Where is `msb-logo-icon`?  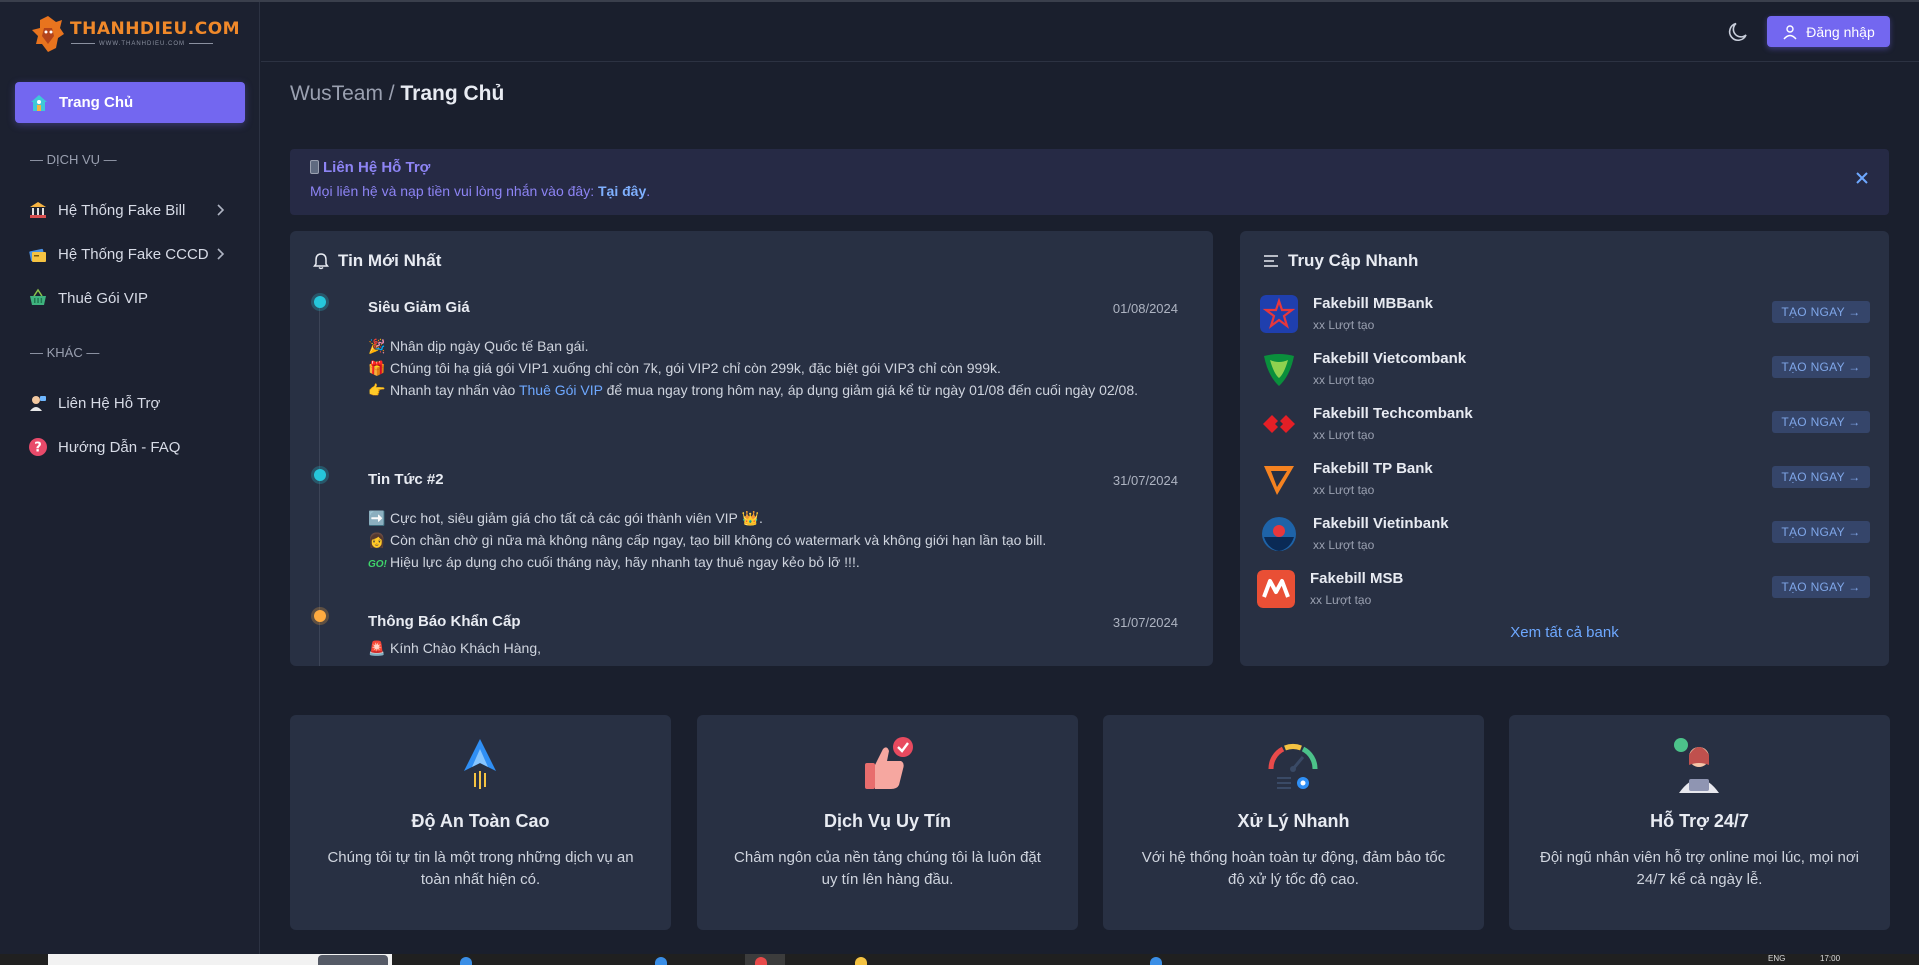 msb-logo-icon is located at coordinates (1276, 589).